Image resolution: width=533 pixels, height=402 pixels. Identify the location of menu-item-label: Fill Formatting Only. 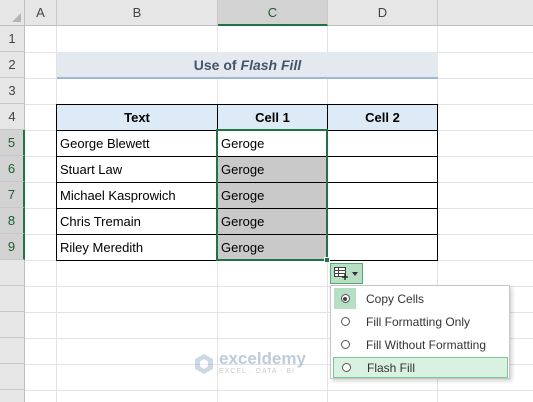
(418, 321).